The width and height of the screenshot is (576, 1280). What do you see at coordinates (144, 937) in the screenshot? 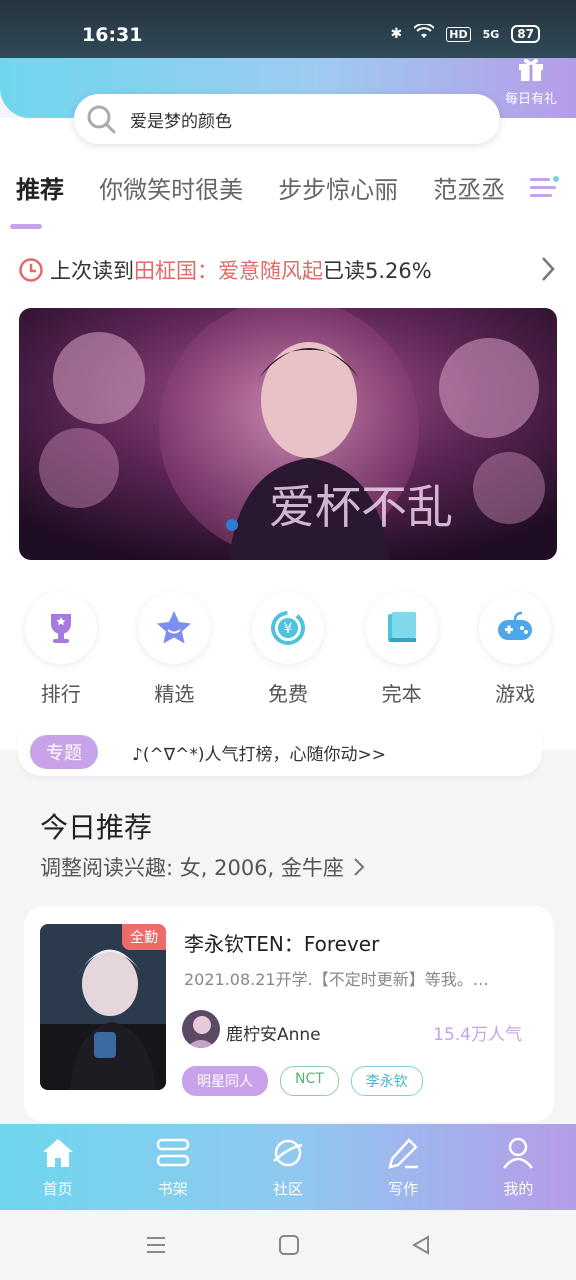
I see `full-attendance-badge: 全勤` at bounding box center [144, 937].